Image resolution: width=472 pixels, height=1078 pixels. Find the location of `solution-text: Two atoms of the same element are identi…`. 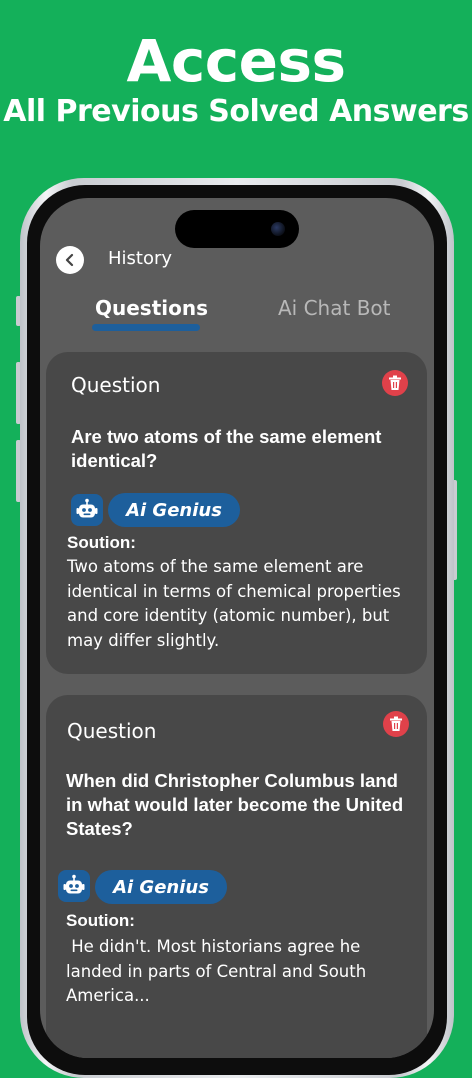

solution-text: Two atoms of the same element are identi… is located at coordinates (236, 603).